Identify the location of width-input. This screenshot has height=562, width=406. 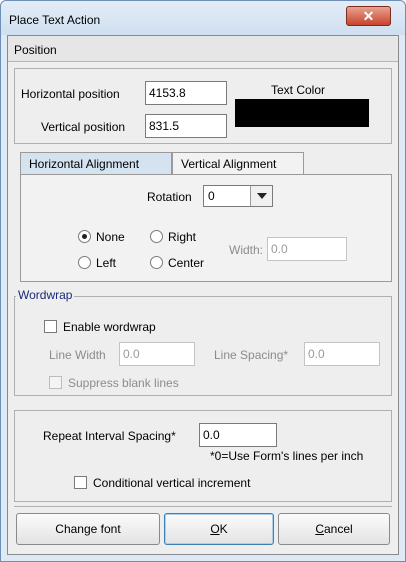
(307, 249).